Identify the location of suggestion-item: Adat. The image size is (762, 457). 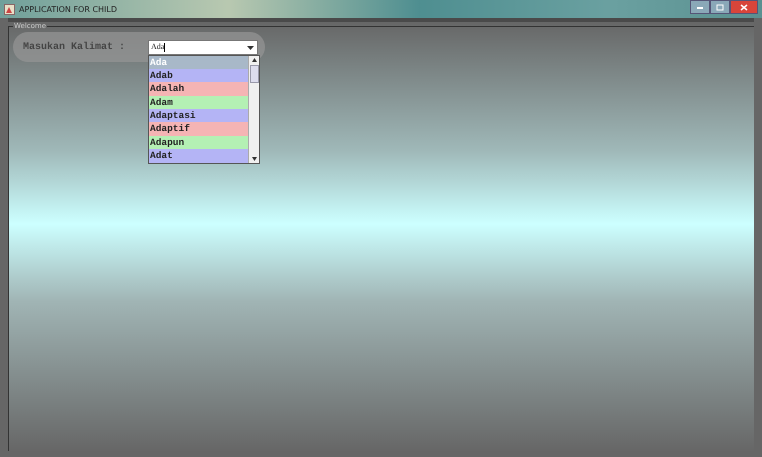
(198, 156).